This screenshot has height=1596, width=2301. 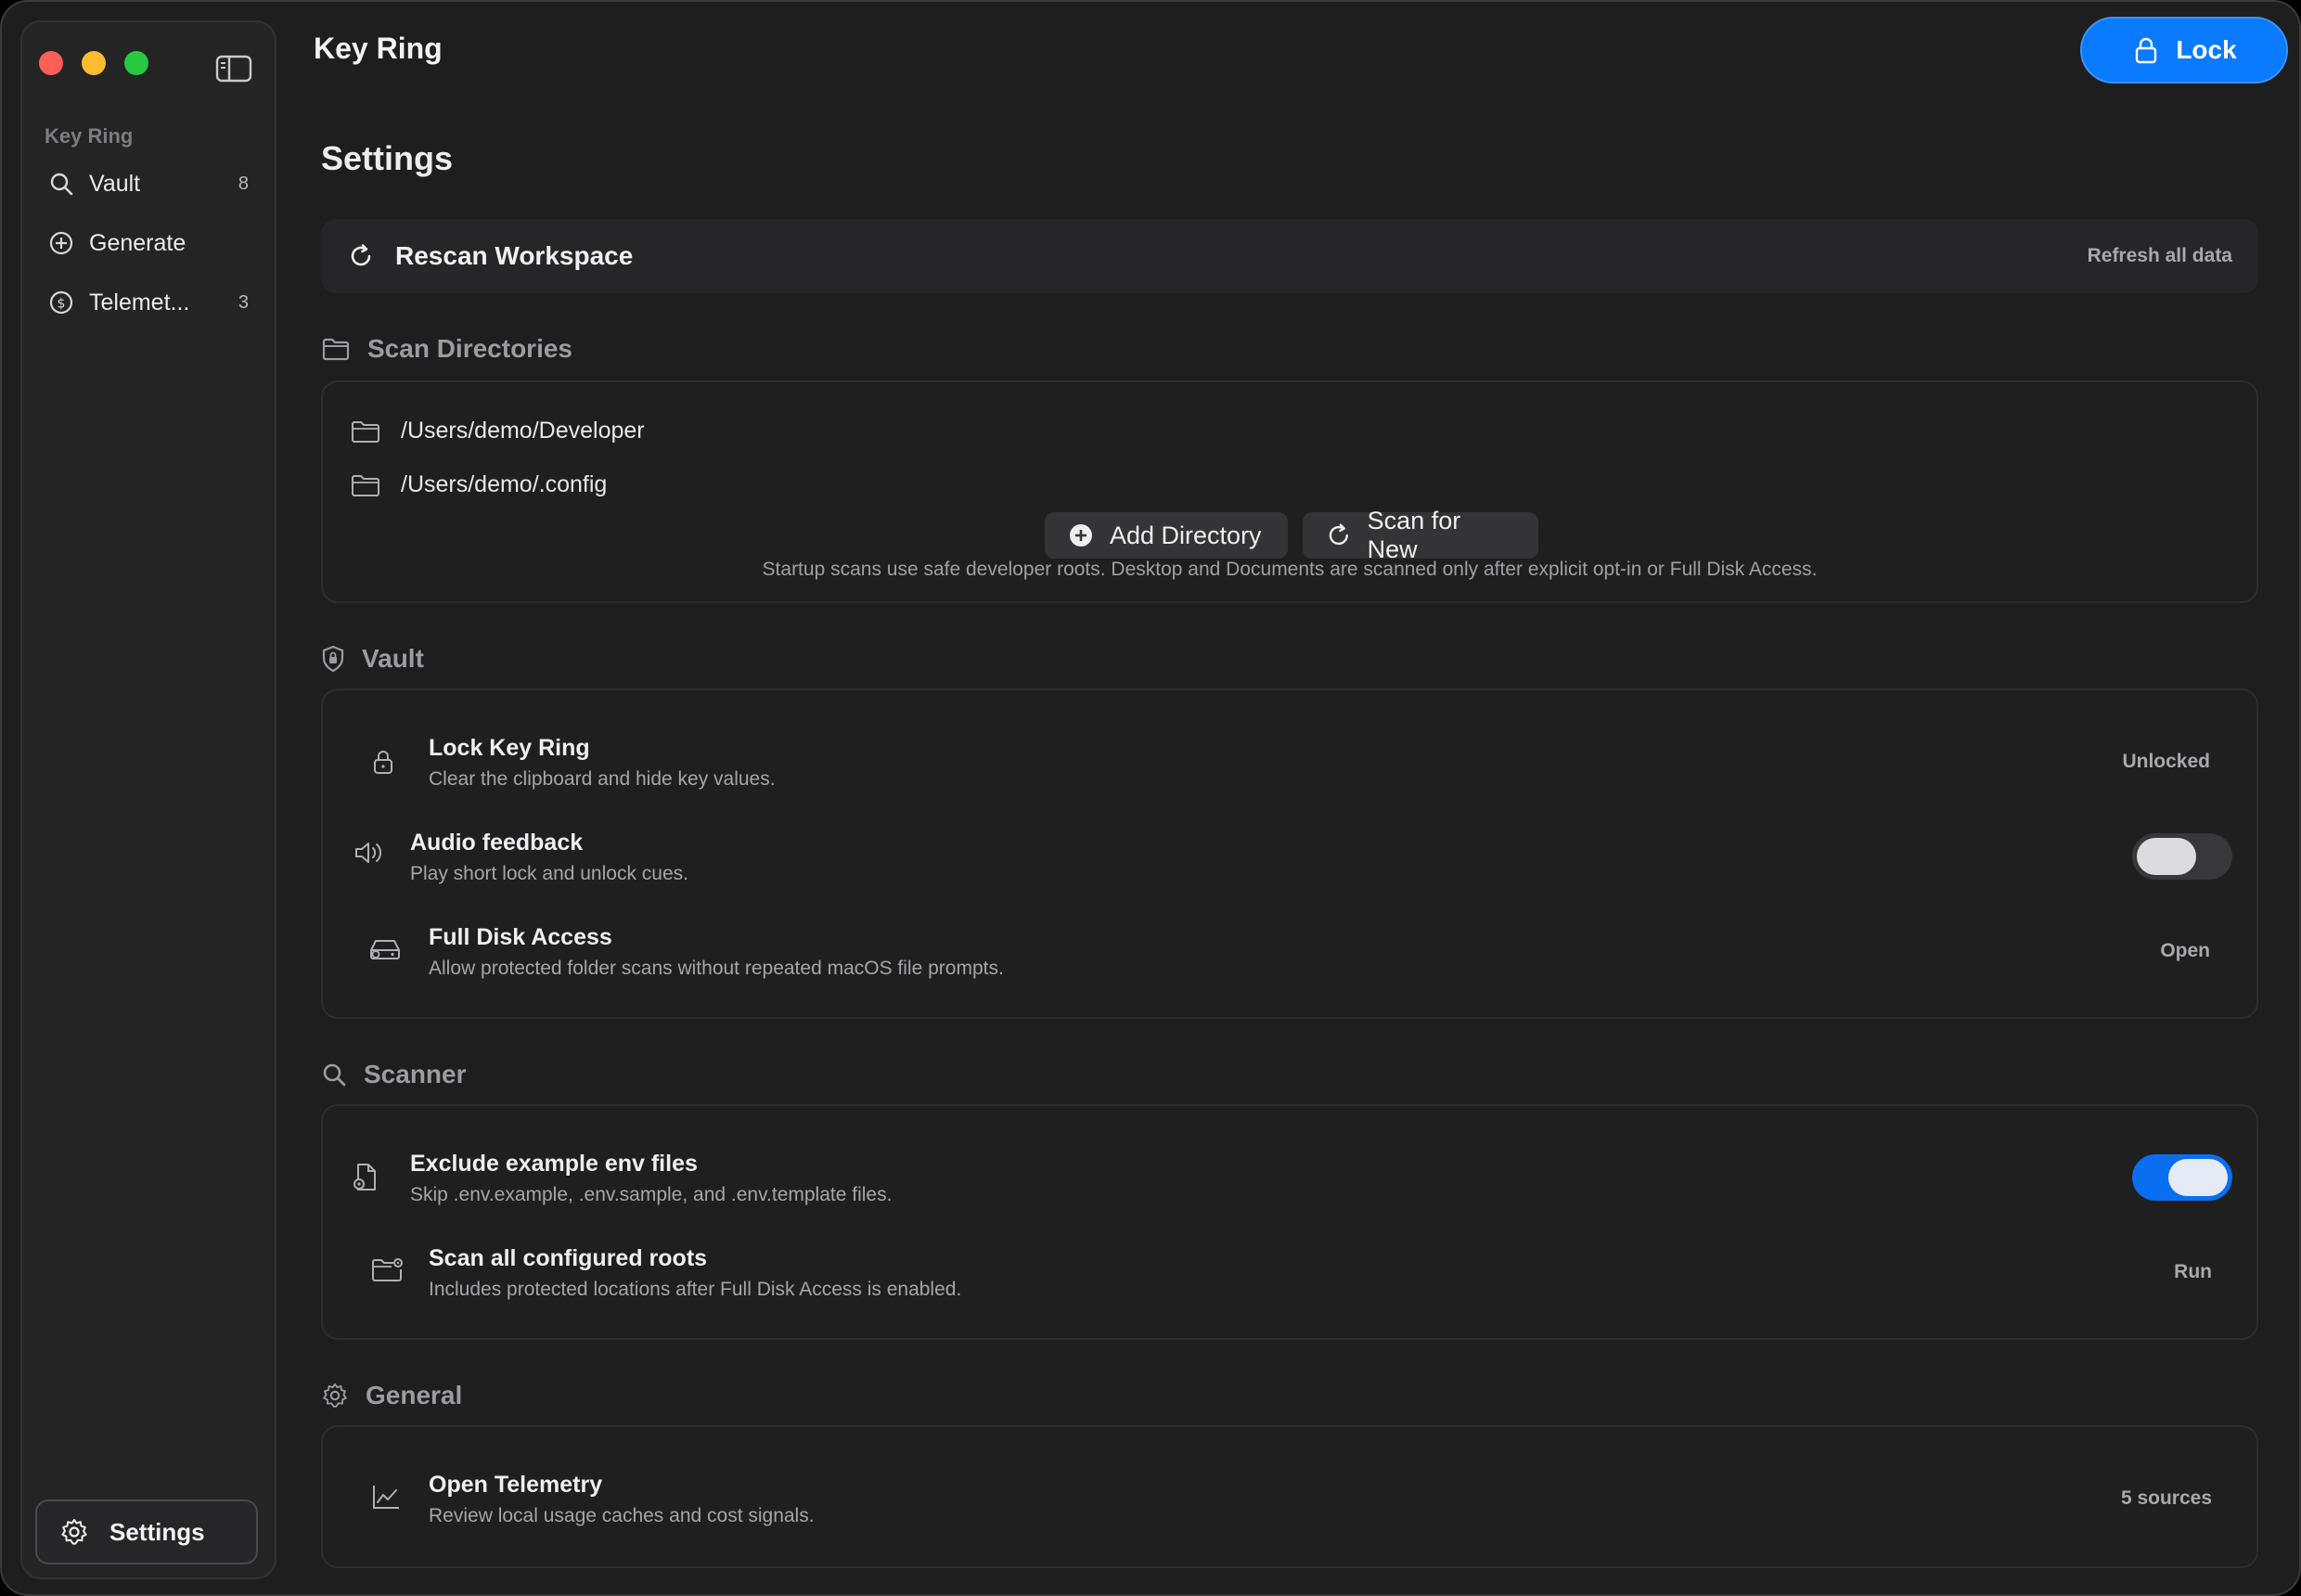 What do you see at coordinates (1081, 535) in the screenshot?
I see `plus-circle-filled-icon` at bounding box center [1081, 535].